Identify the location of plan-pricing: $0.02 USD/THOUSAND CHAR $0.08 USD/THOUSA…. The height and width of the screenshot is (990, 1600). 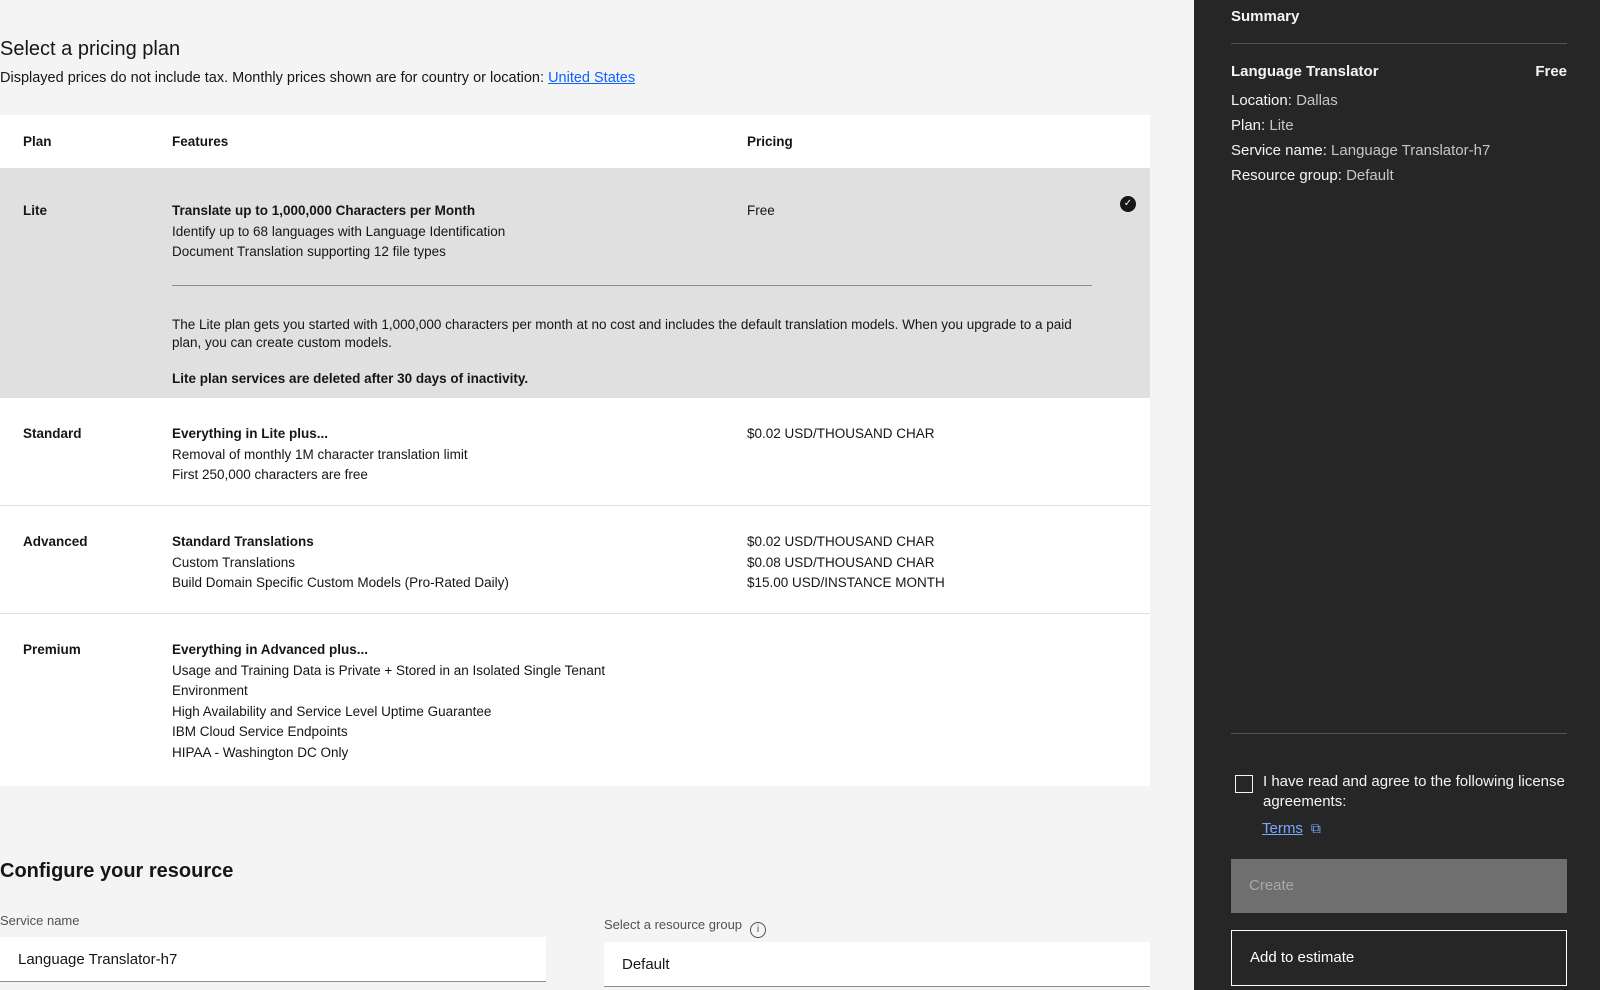
(846, 563).